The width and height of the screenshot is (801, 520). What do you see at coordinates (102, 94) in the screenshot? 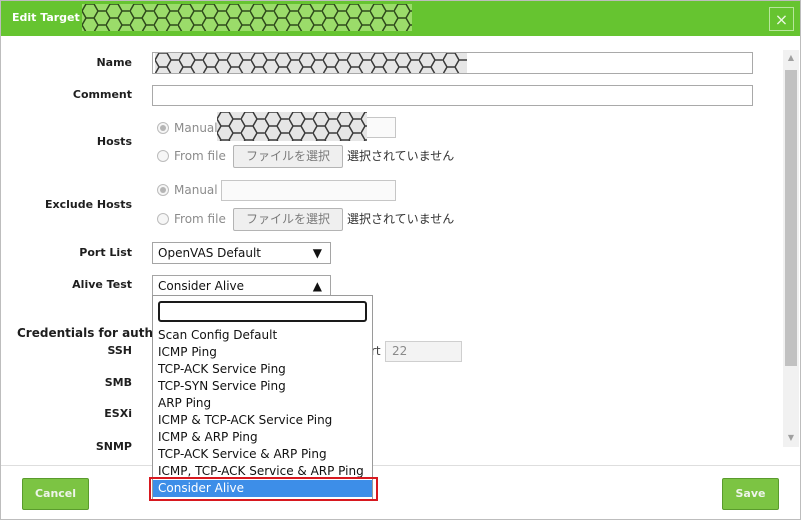
I see `comment-label: Comment` at bounding box center [102, 94].